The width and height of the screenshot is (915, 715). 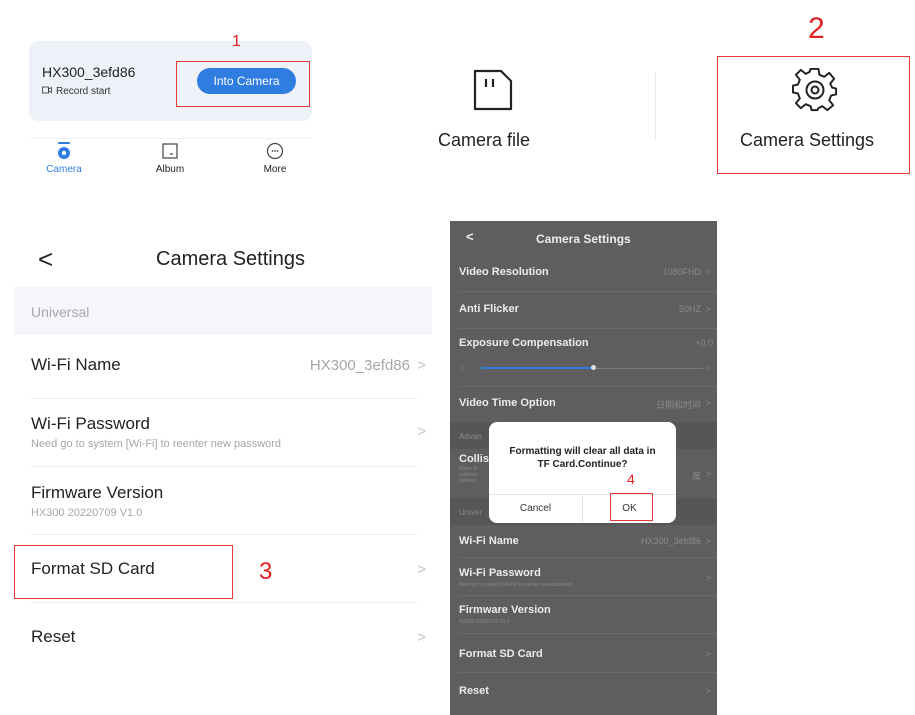 I want to click on video-time-value: 日期和时间, so click(x=678, y=405).